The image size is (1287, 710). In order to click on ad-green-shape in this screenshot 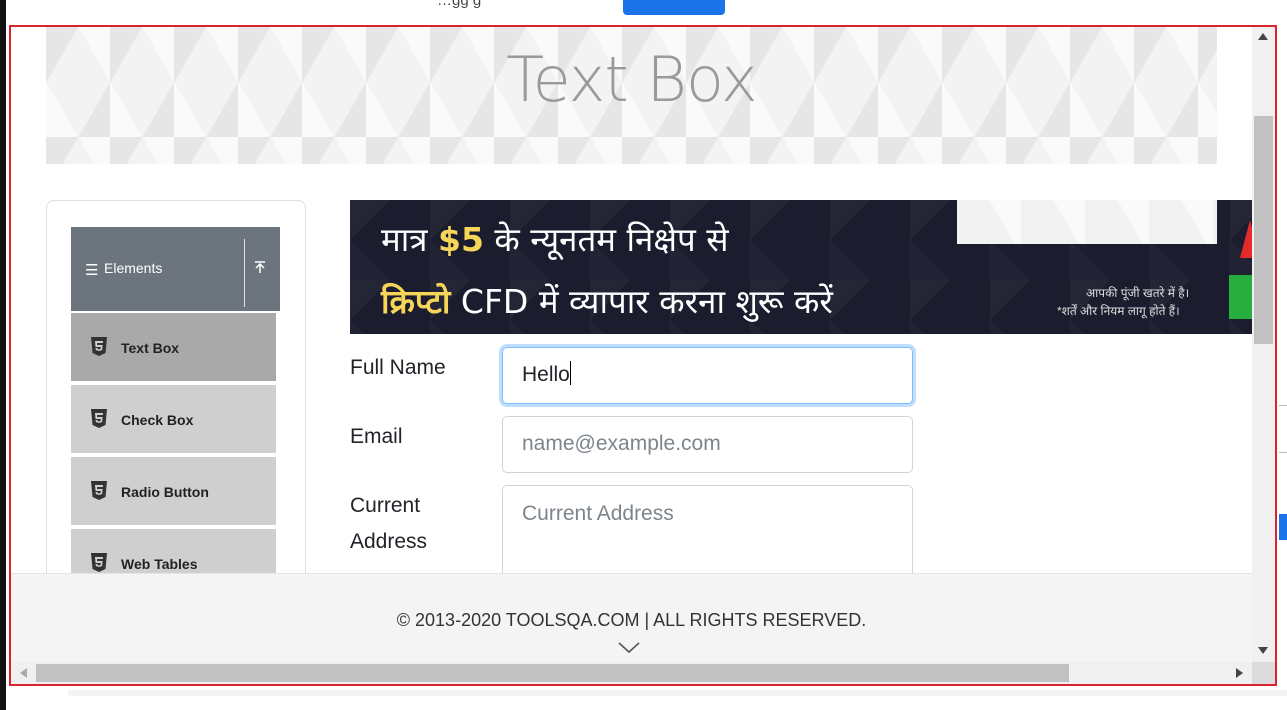, I will do `click(1240, 297)`.